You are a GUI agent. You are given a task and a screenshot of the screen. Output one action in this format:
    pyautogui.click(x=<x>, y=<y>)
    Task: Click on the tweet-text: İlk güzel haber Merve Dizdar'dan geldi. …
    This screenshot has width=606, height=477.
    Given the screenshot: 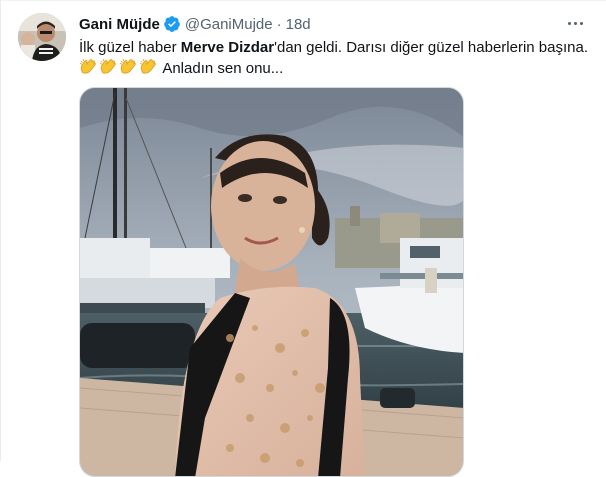 What is the action you would take?
    pyautogui.click(x=334, y=58)
    